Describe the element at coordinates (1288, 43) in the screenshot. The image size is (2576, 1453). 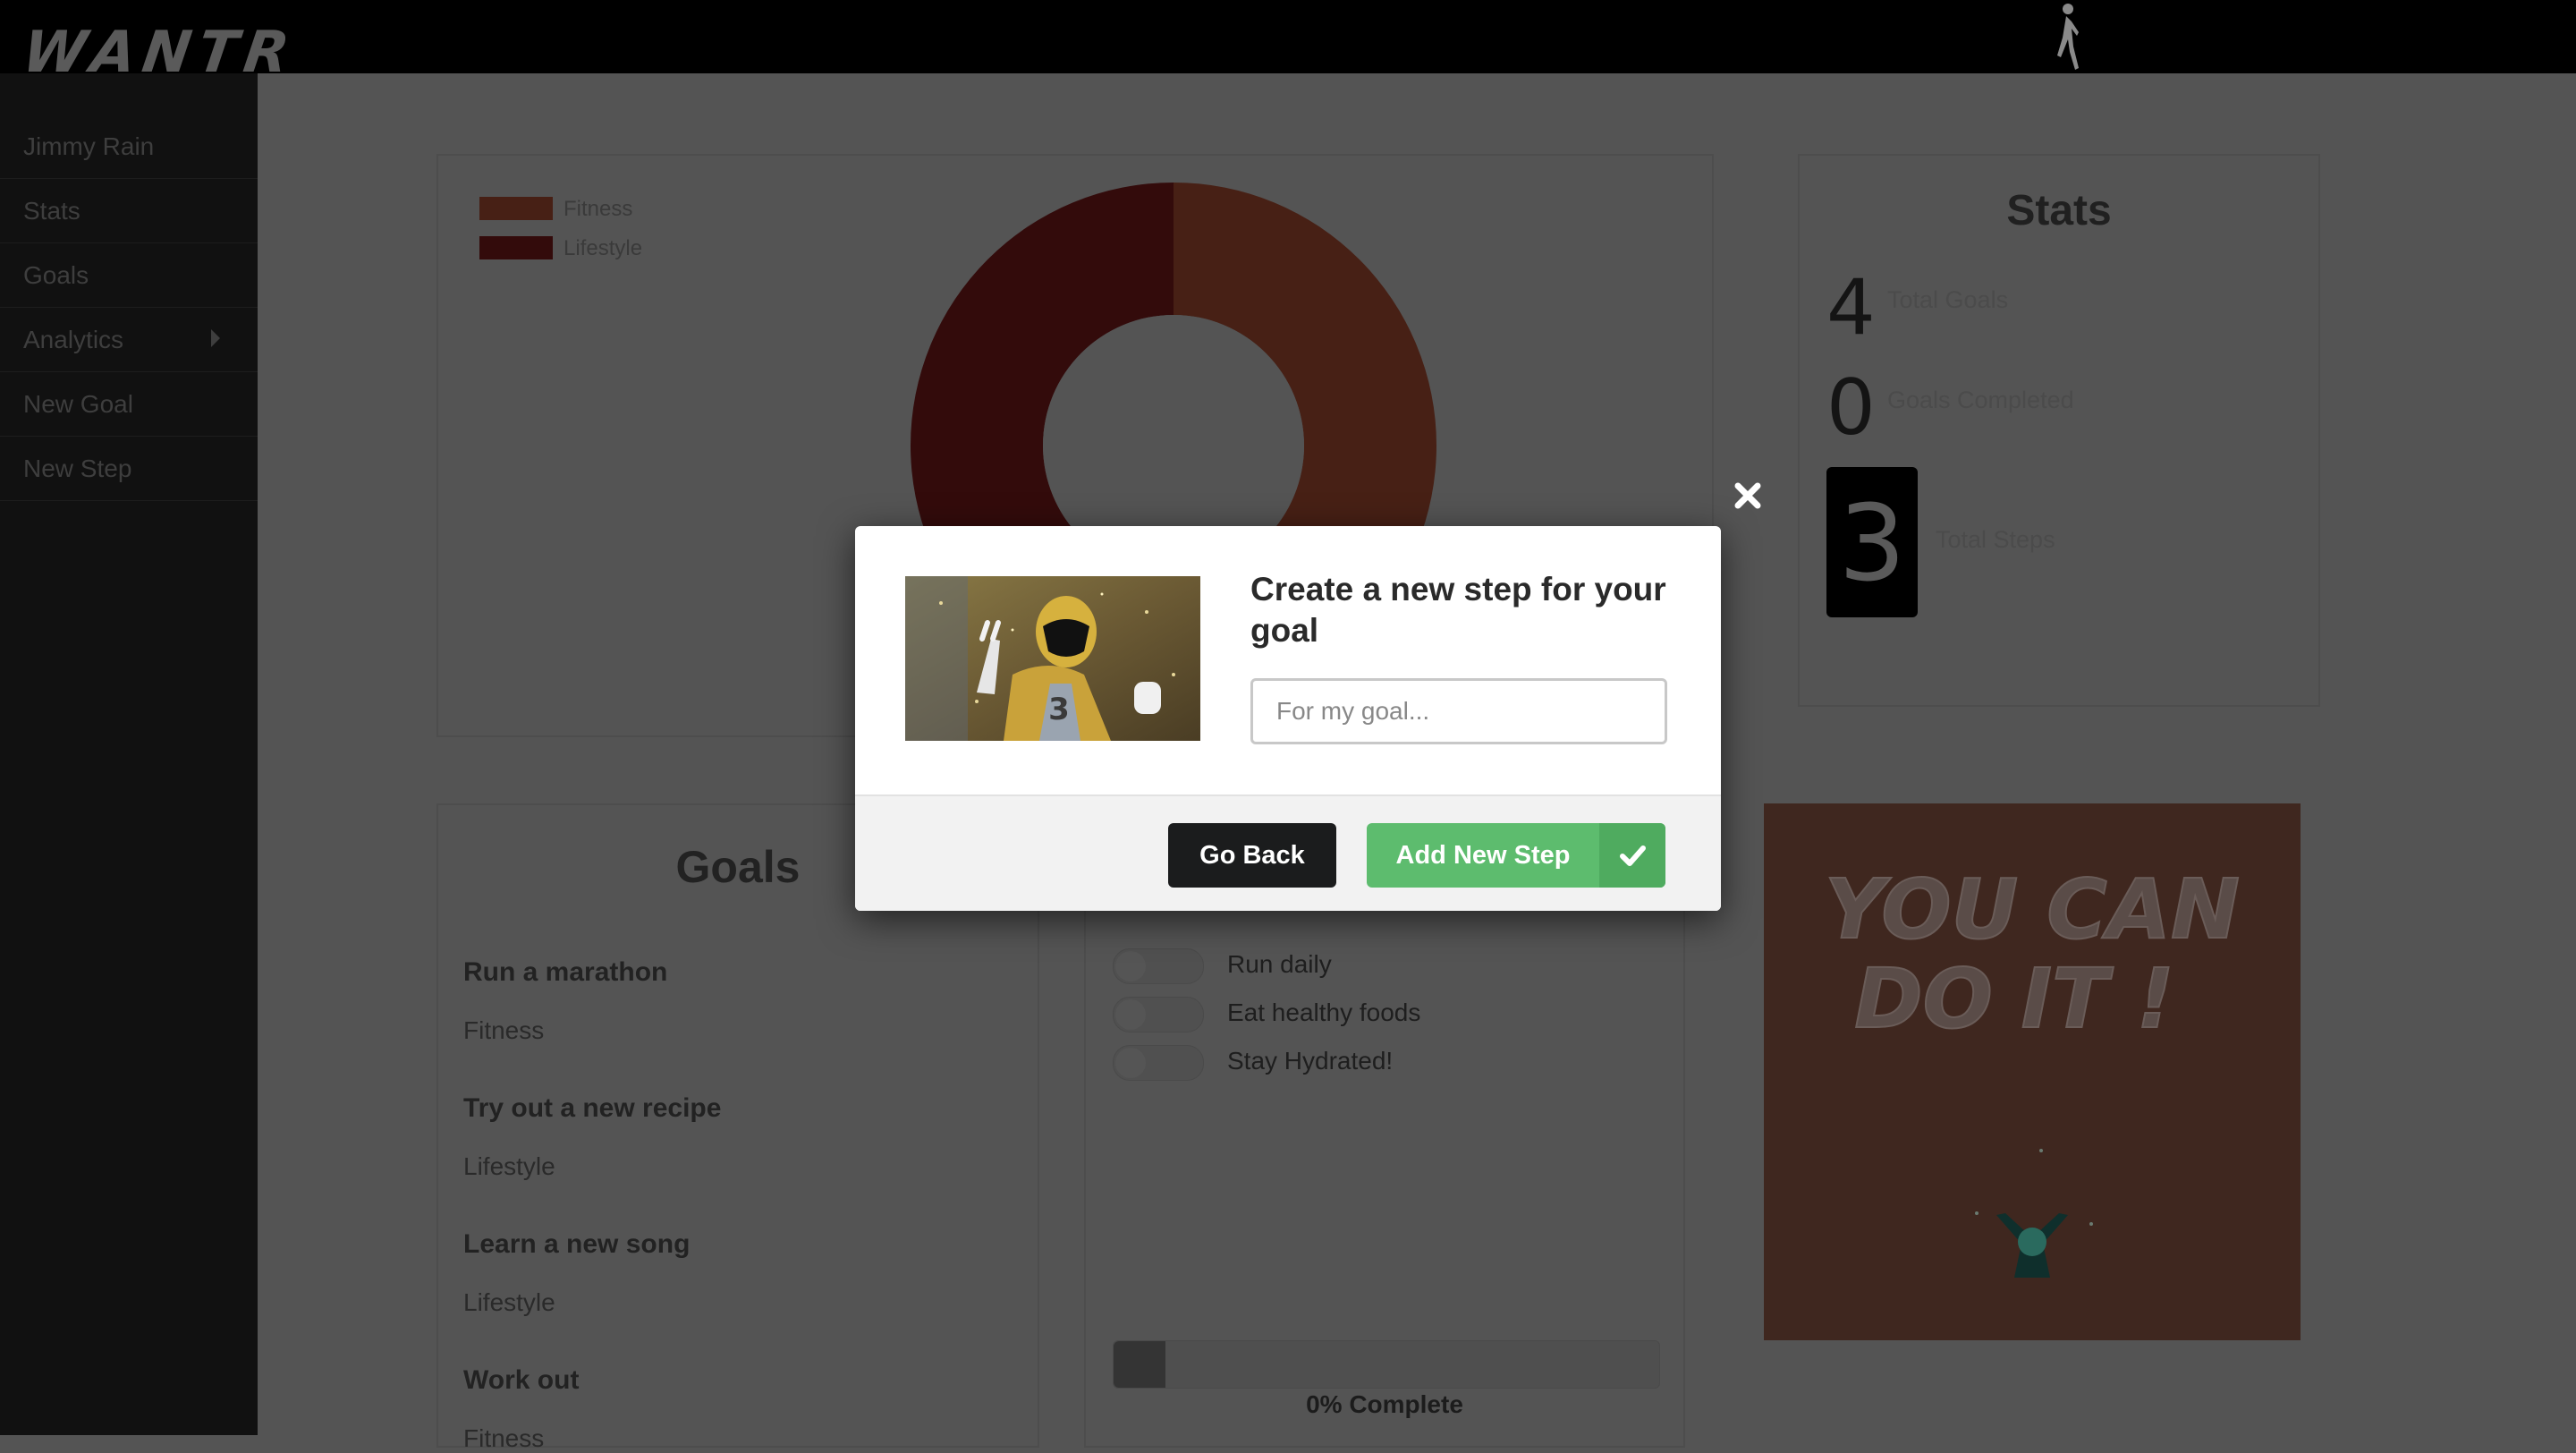
I see `top-bar: WANTR` at that location.